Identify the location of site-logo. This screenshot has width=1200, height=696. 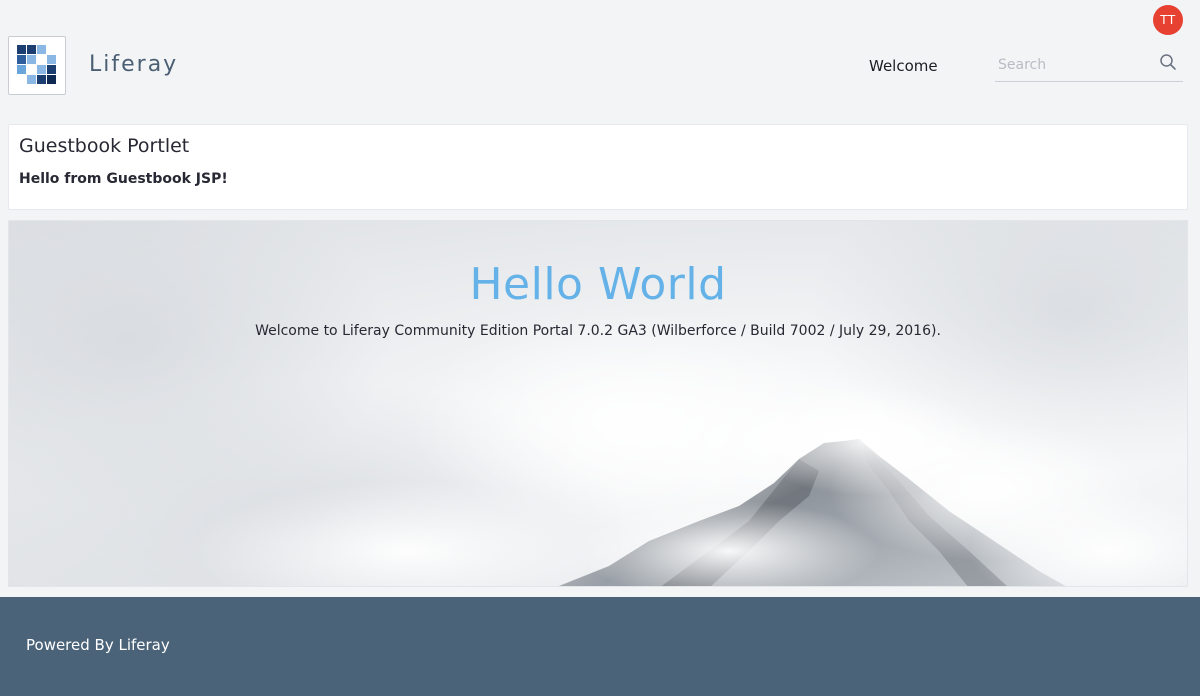
(37, 65).